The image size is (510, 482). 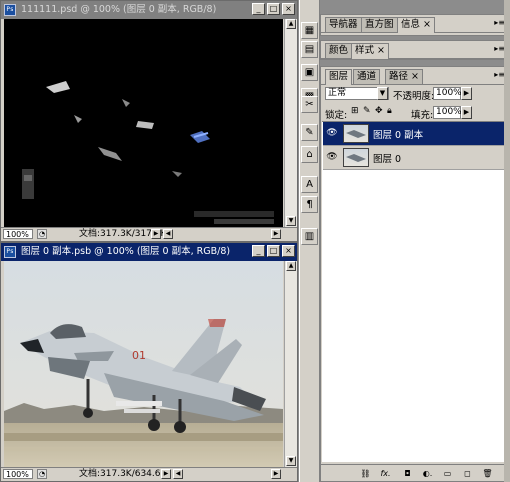 What do you see at coordinates (427, 473) in the screenshot?
I see `adjustment-layer-icon: ◐.` at bounding box center [427, 473].